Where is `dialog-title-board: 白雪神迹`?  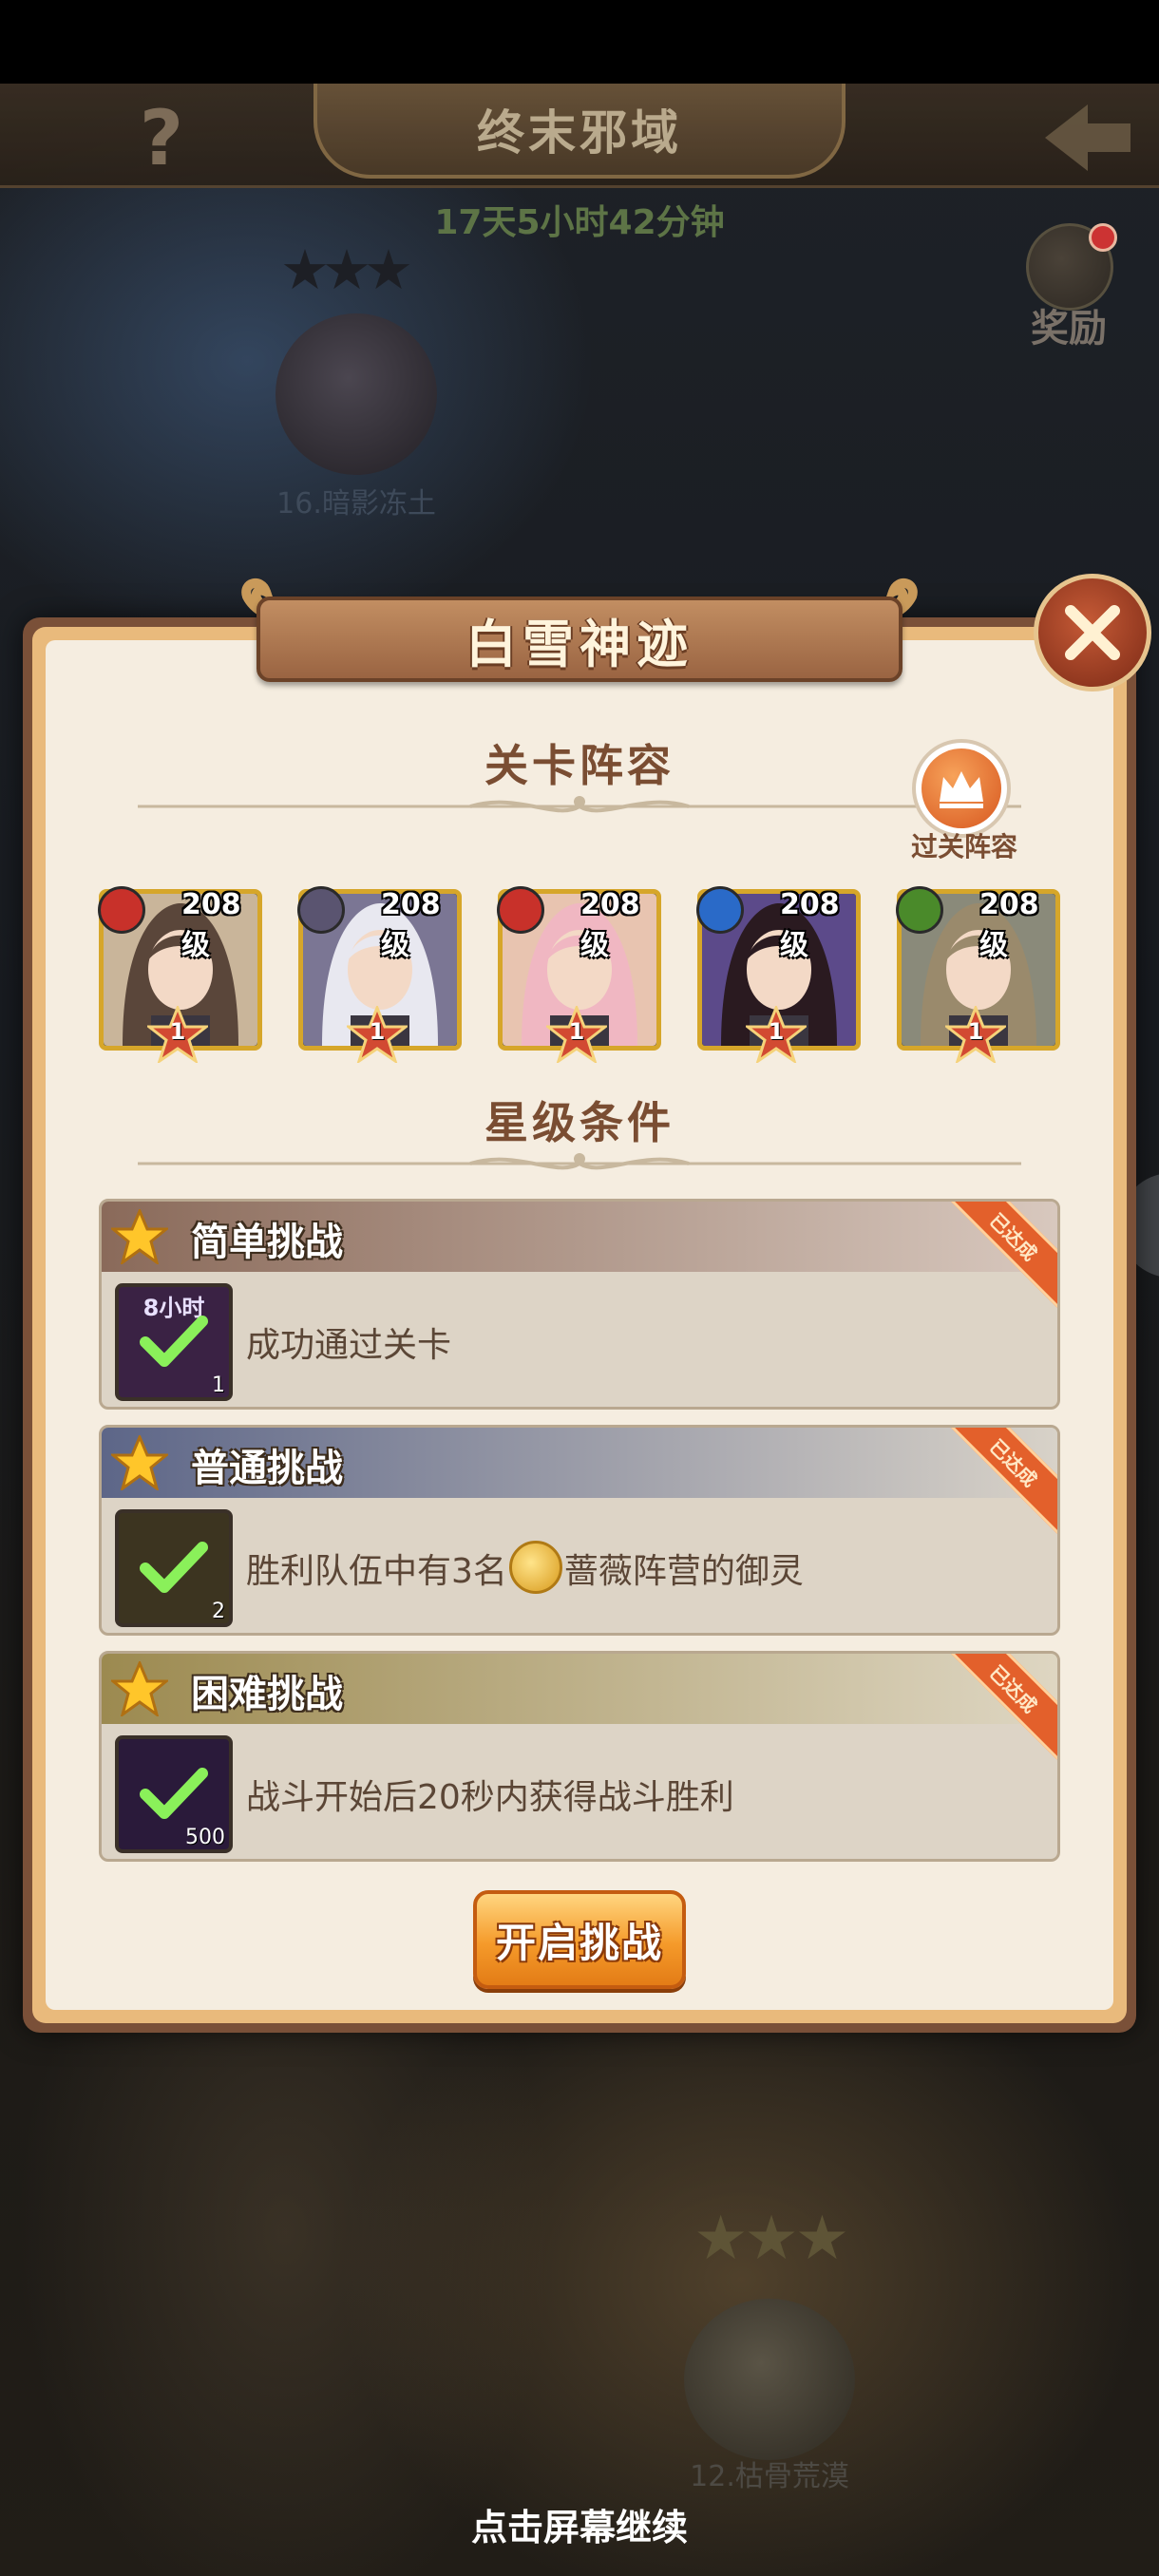 dialog-title-board: 白雪神迹 is located at coordinates (579, 639).